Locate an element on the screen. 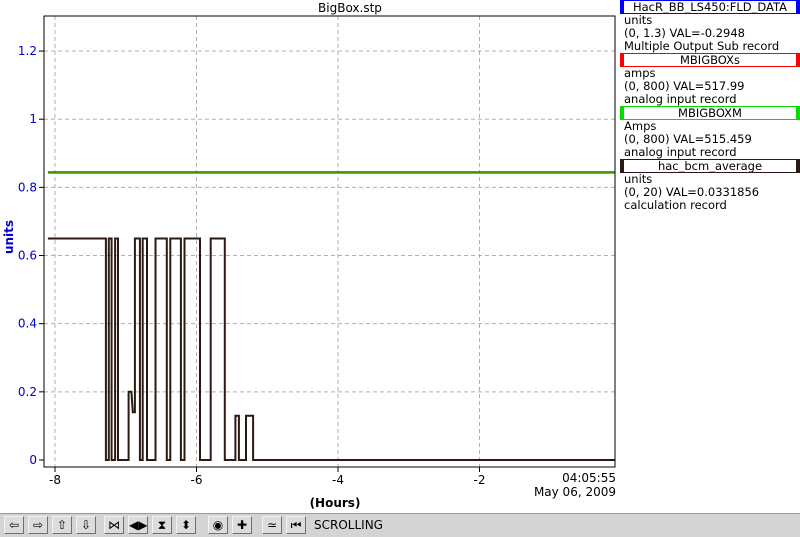  x-tick-label: -8 is located at coordinates (55, 480).